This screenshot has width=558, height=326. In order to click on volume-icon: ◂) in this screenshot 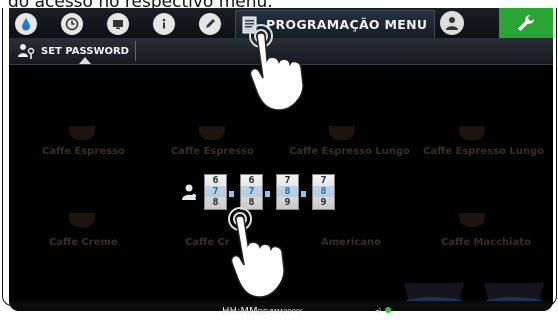, I will do `click(378, 311)`.